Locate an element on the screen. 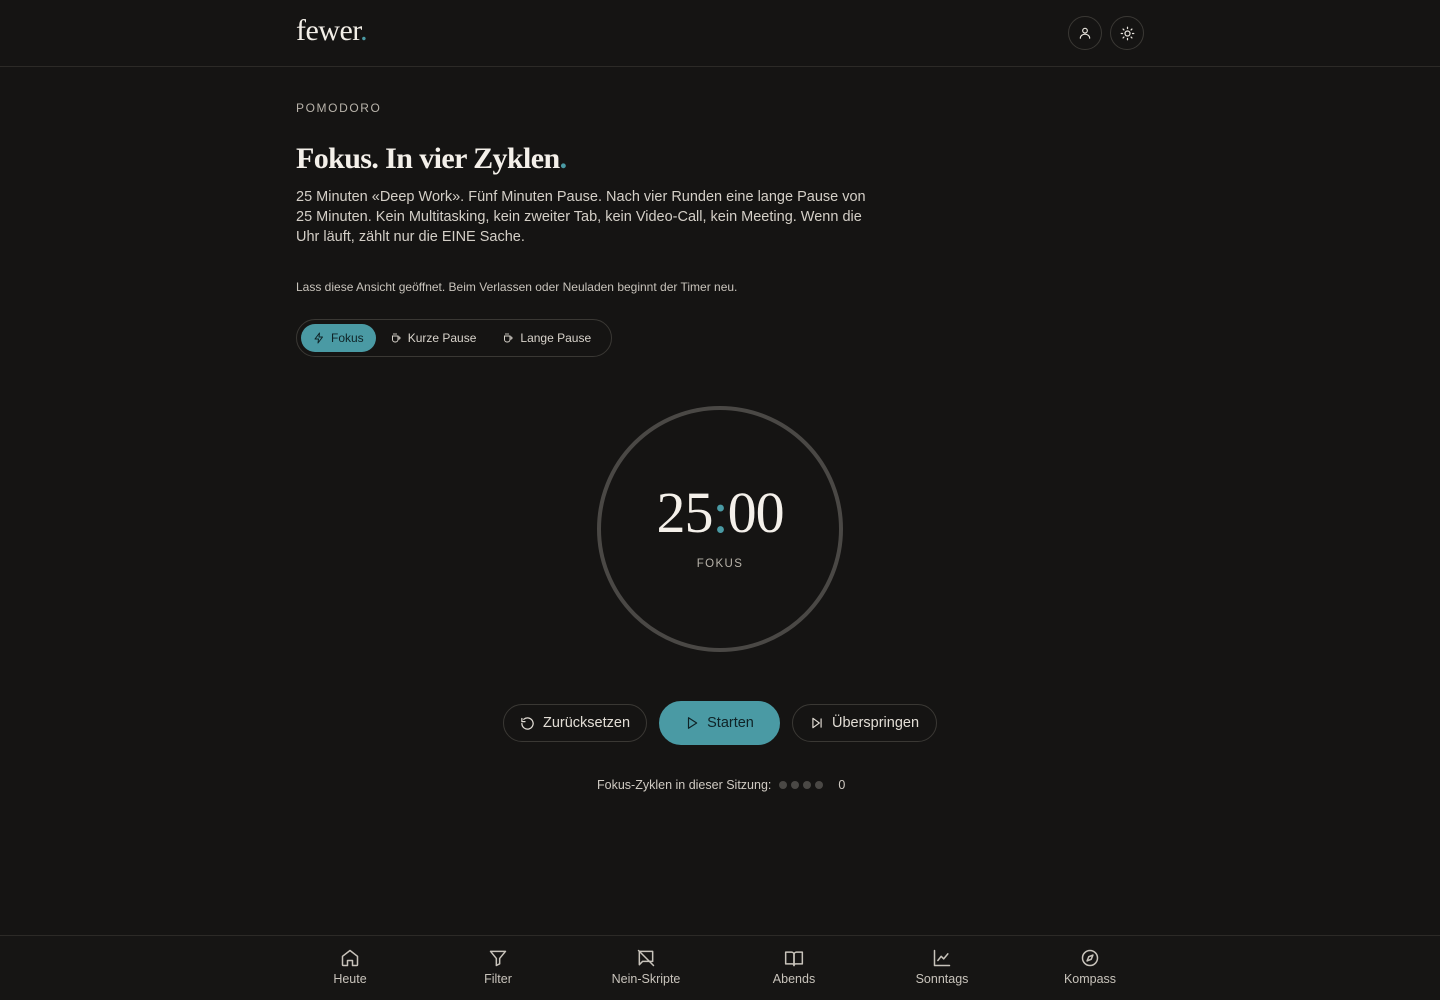  nav-item-abends: Abends is located at coordinates (794, 967).